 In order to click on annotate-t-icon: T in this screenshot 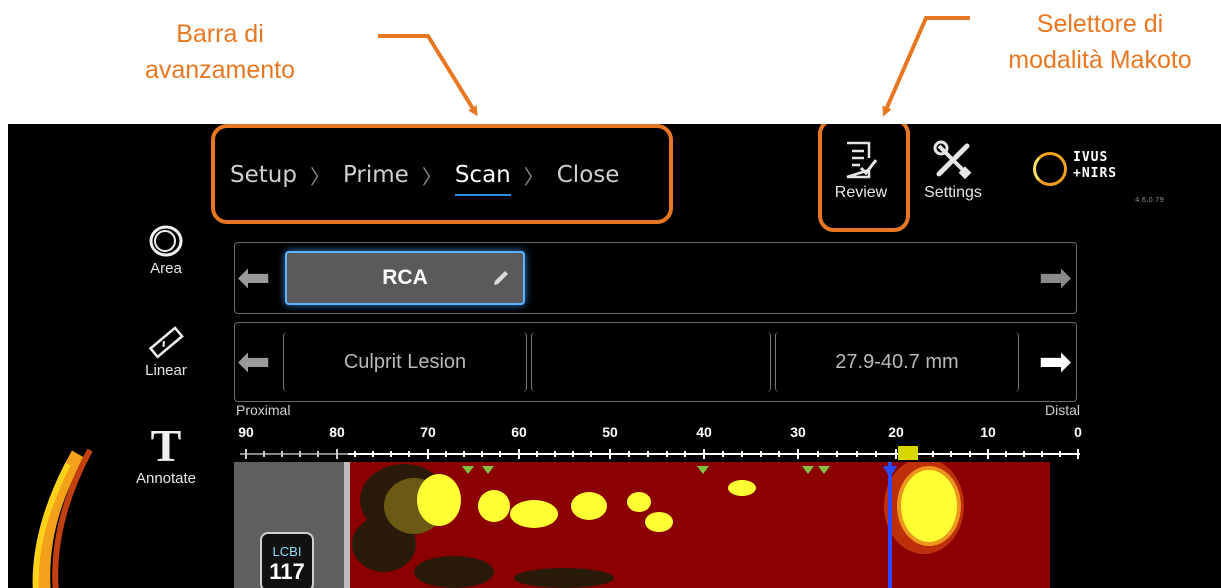, I will do `click(166, 445)`.